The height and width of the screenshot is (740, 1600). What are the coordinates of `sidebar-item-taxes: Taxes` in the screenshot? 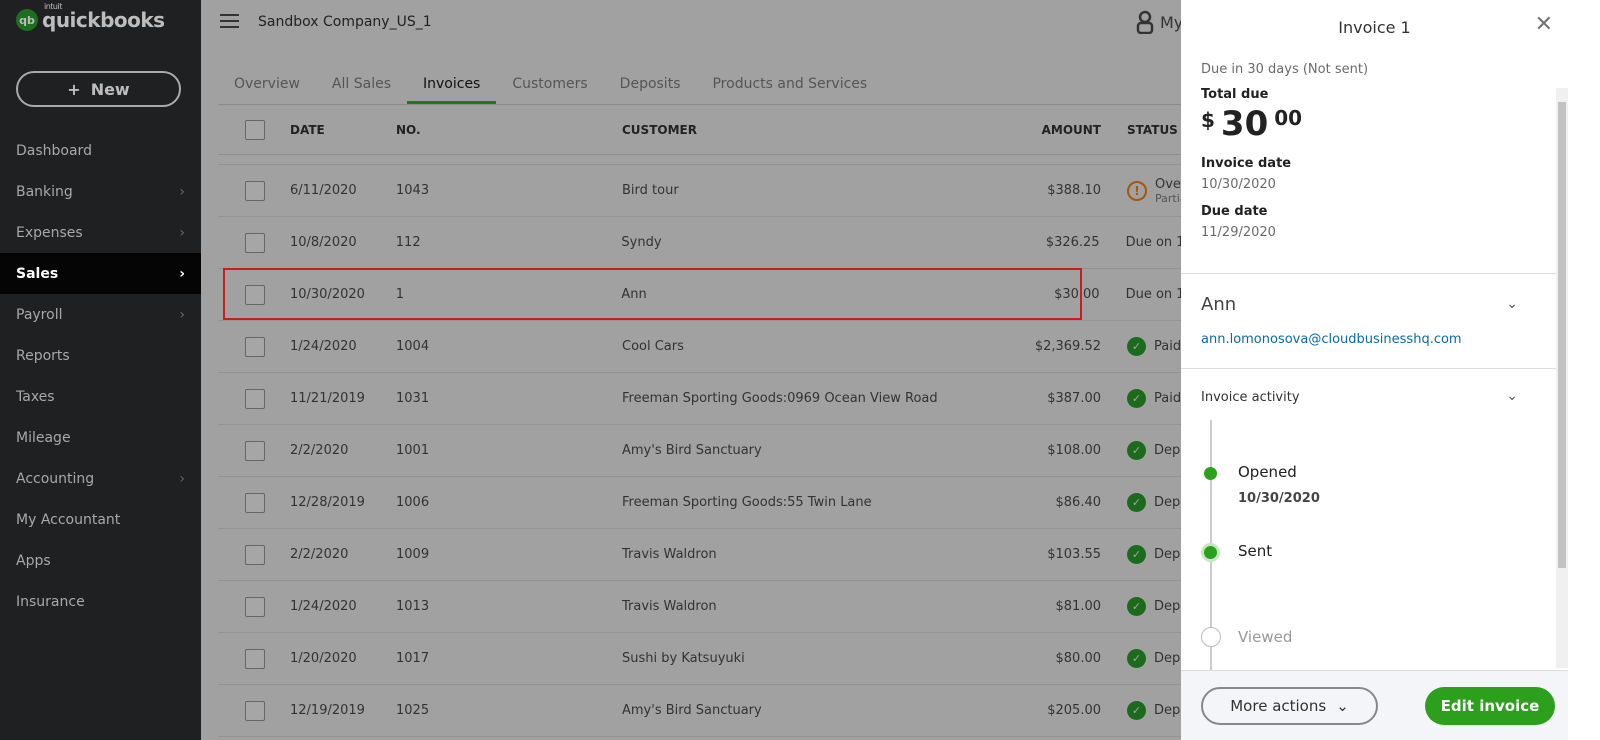 It's located at (100, 396).